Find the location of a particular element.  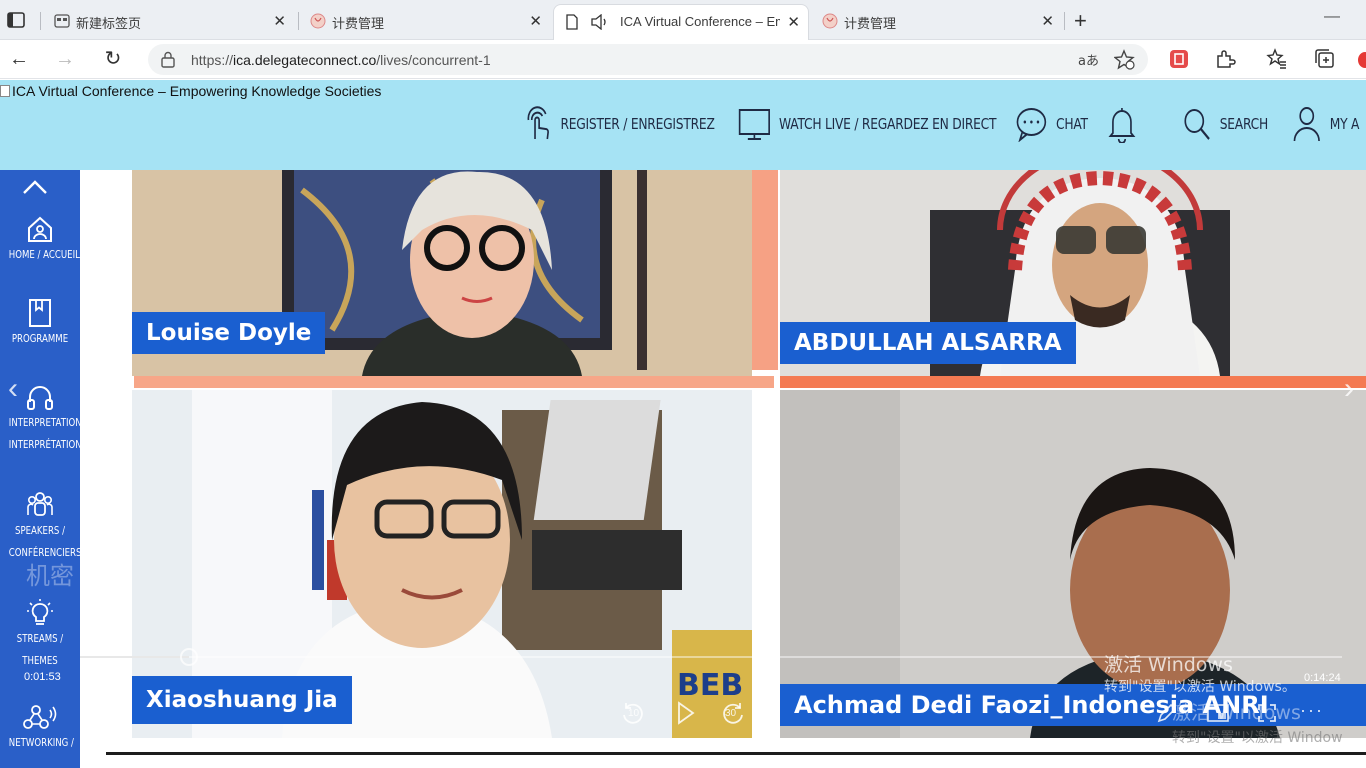

favorite-add-icon is located at coordinates (1125, 60).